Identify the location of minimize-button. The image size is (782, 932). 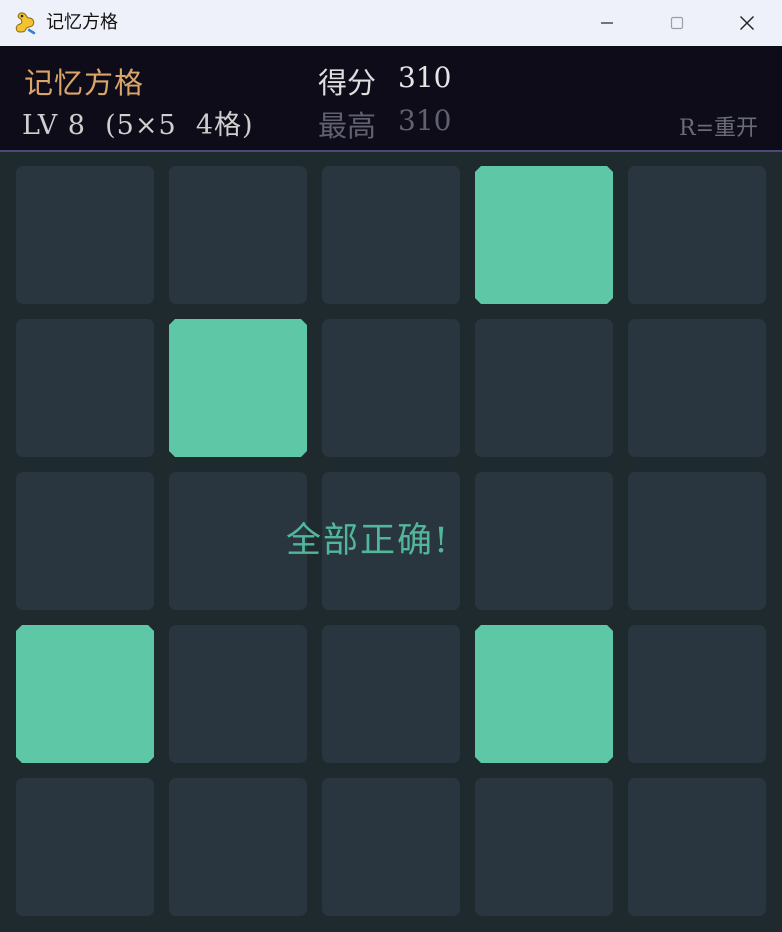
(607, 23).